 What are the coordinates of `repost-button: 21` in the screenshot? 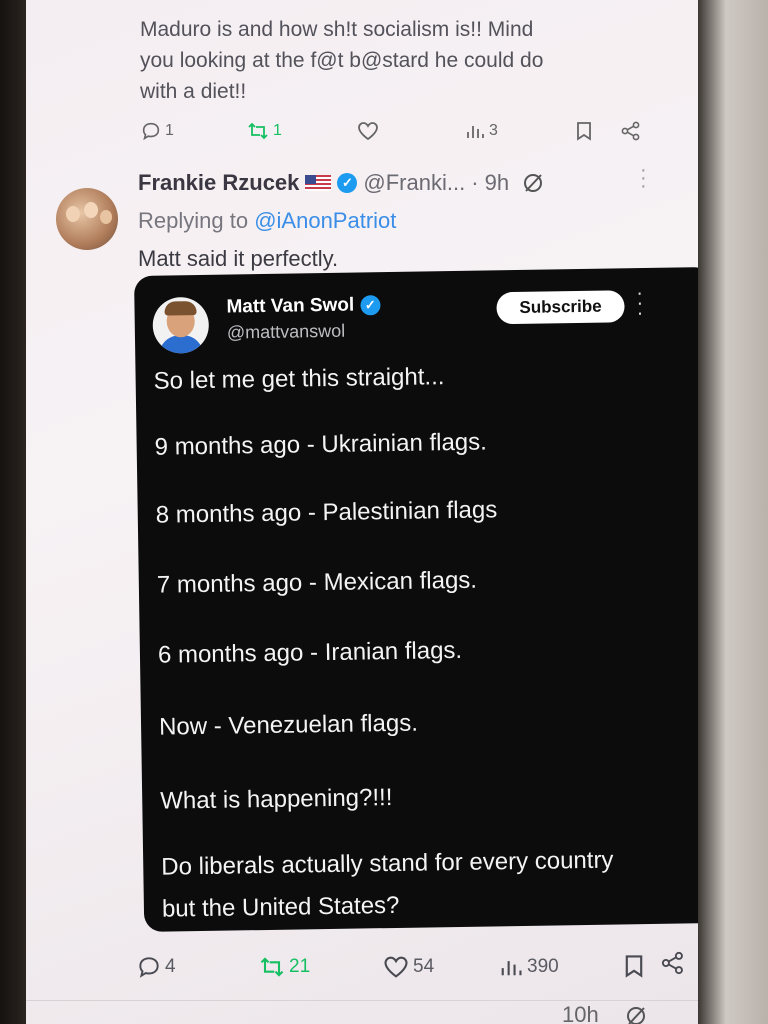 It's located at (284, 967).